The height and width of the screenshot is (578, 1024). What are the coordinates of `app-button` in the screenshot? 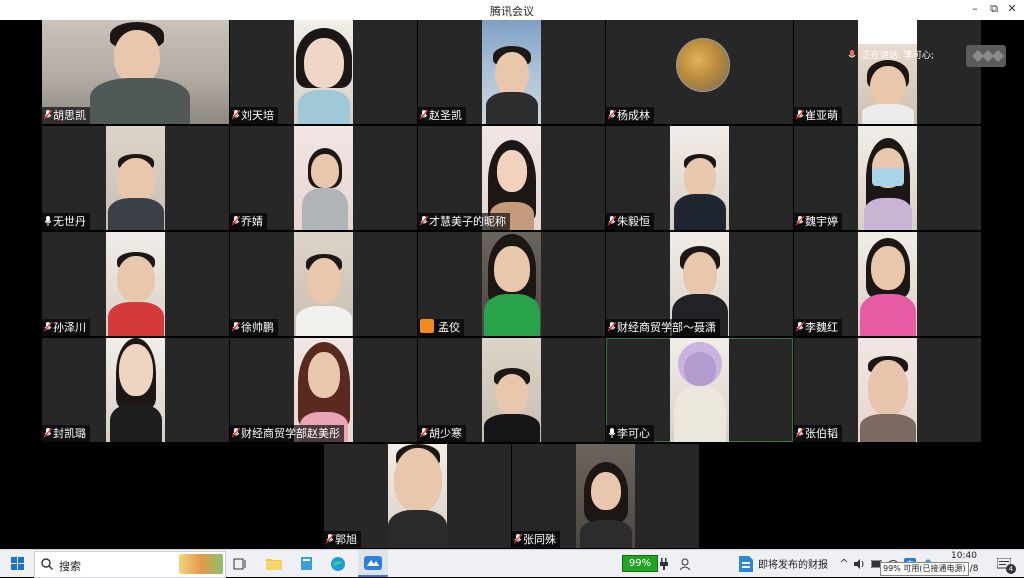 It's located at (306, 563).